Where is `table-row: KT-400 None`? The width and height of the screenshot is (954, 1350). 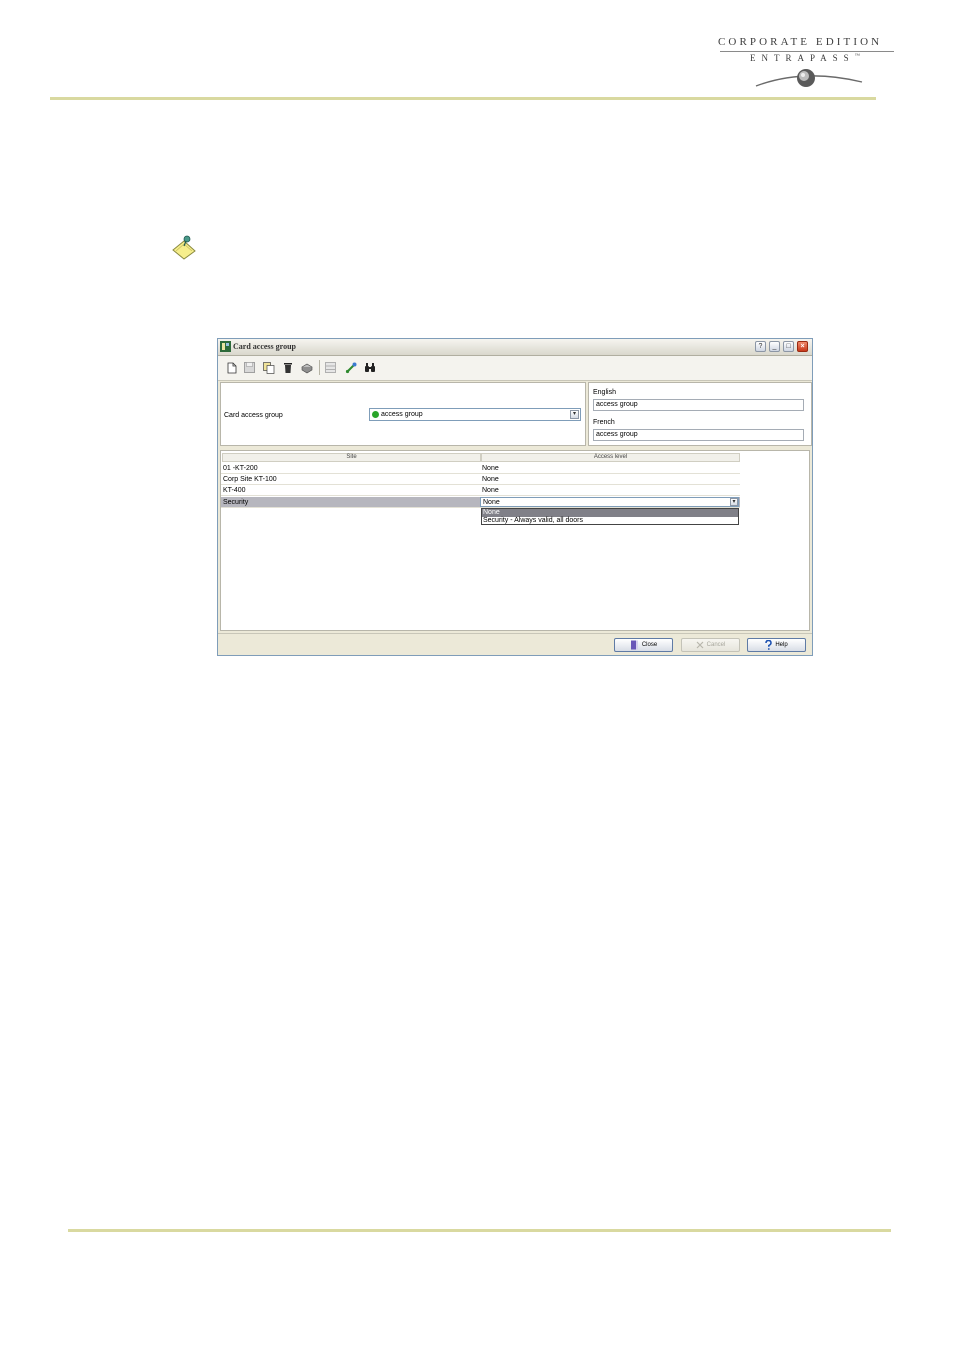 table-row: KT-400 None is located at coordinates (480, 490).